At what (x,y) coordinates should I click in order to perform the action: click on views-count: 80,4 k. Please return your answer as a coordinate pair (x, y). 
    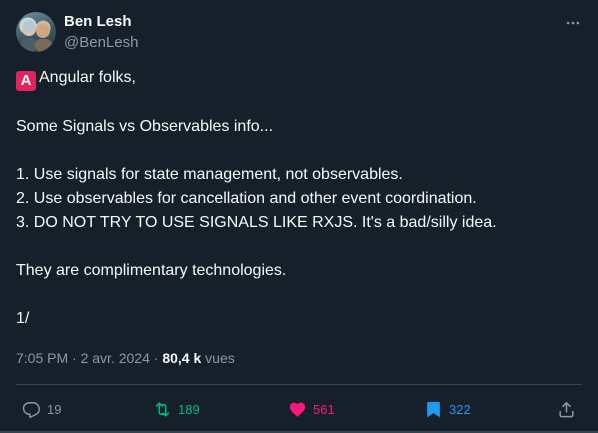
    Looking at the image, I should click on (182, 358).